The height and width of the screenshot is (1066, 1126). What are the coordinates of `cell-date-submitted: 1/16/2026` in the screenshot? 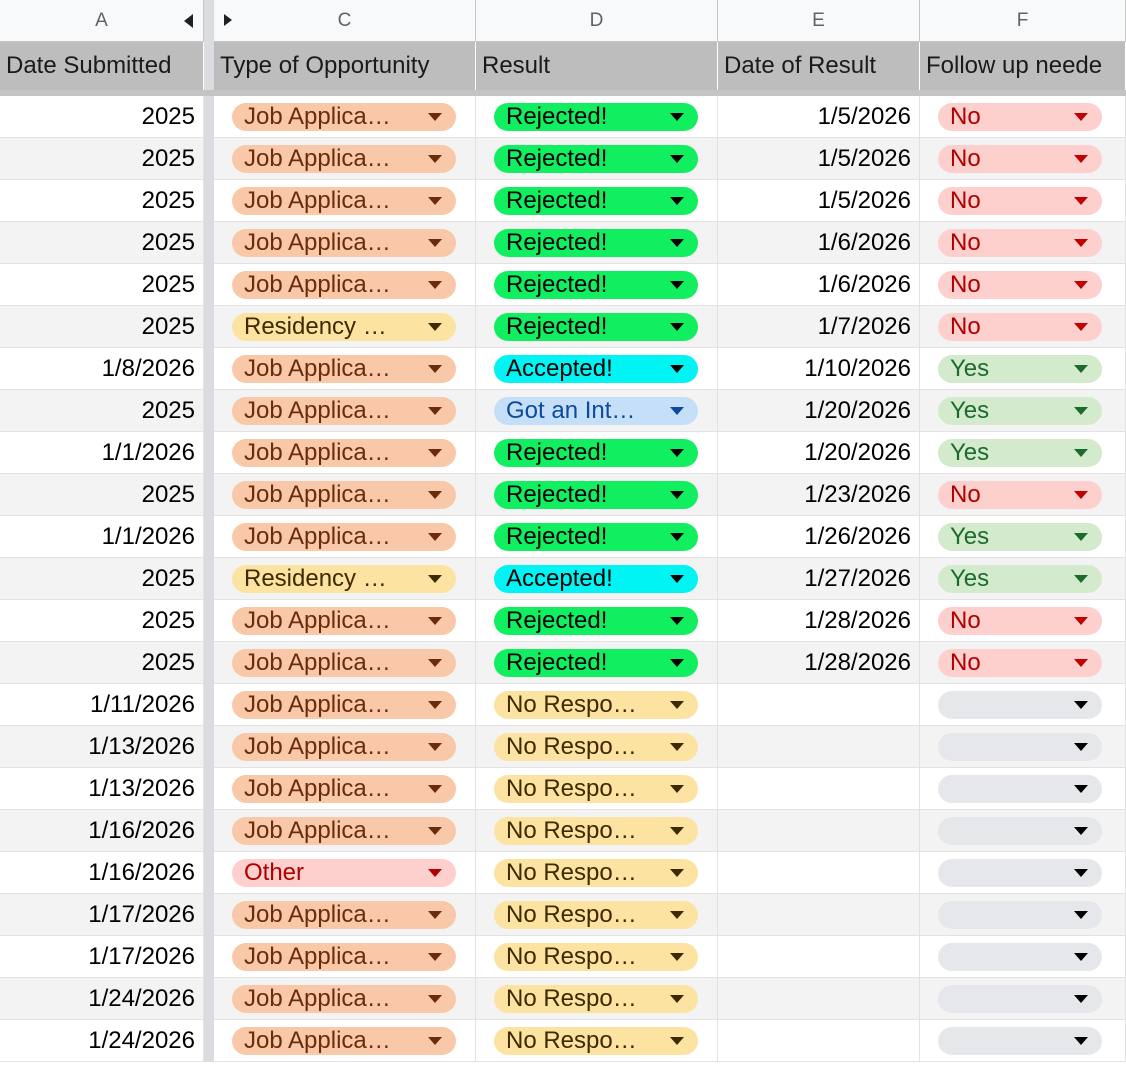 It's located at (102, 831).